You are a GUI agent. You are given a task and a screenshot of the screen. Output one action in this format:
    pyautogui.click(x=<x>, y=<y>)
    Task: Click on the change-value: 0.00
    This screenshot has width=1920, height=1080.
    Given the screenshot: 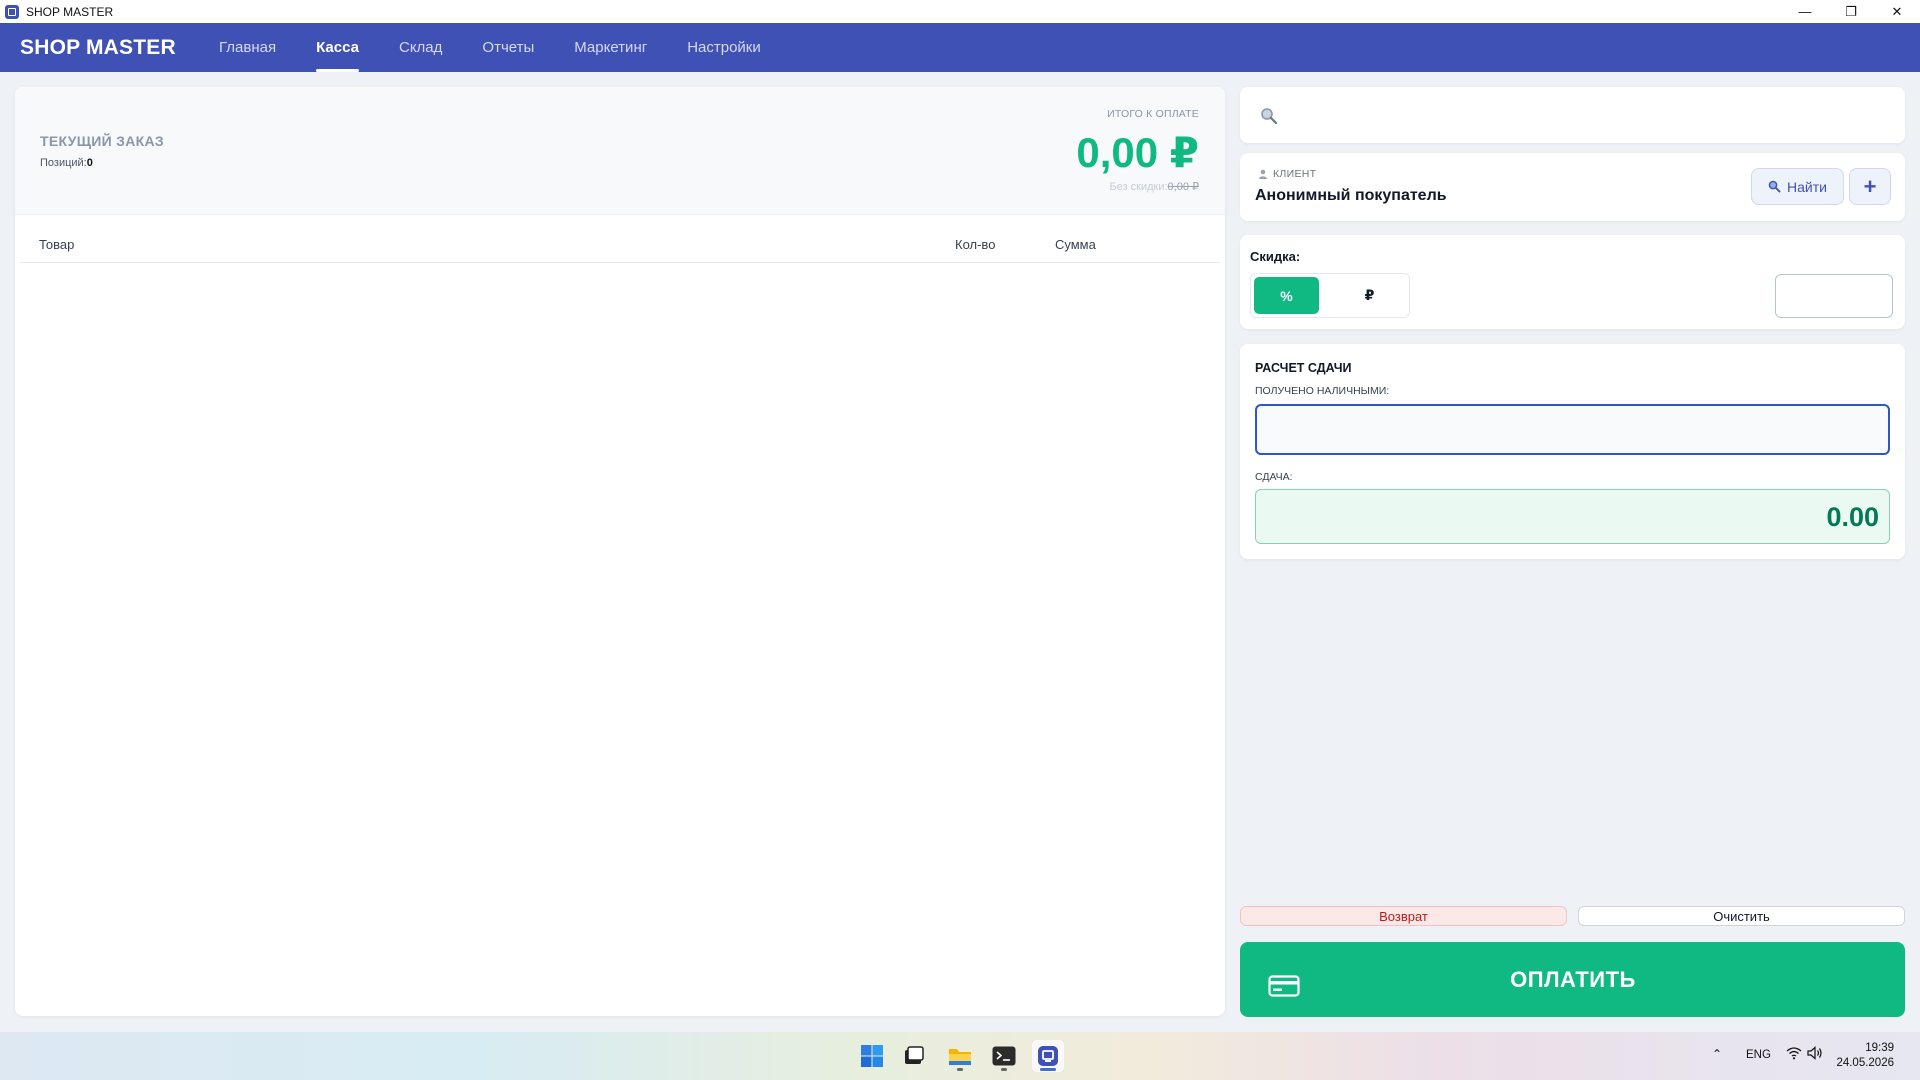 What is the action you would take?
    pyautogui.click(x=1852, y=517)
    